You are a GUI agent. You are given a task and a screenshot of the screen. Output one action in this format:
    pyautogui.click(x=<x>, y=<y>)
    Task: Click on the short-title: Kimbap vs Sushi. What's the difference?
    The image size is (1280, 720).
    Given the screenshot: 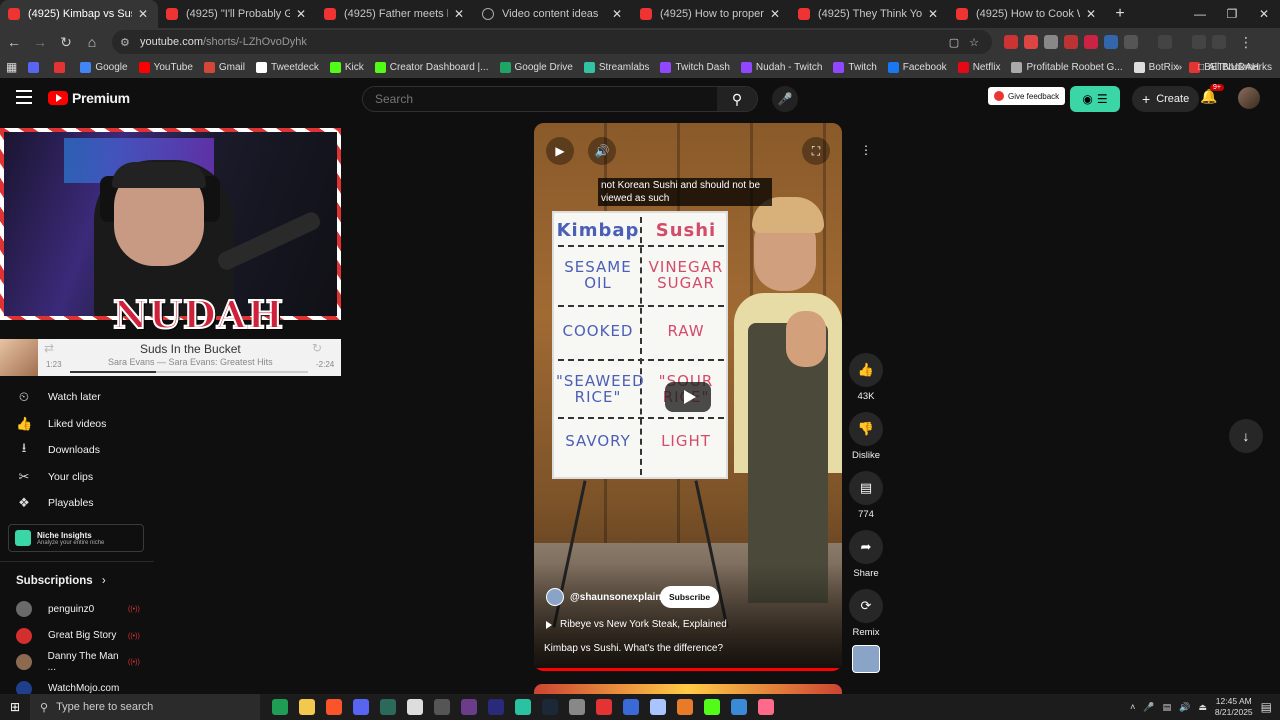 What is the action you would take?
    pyautogui.click(x=633, y=648)
    